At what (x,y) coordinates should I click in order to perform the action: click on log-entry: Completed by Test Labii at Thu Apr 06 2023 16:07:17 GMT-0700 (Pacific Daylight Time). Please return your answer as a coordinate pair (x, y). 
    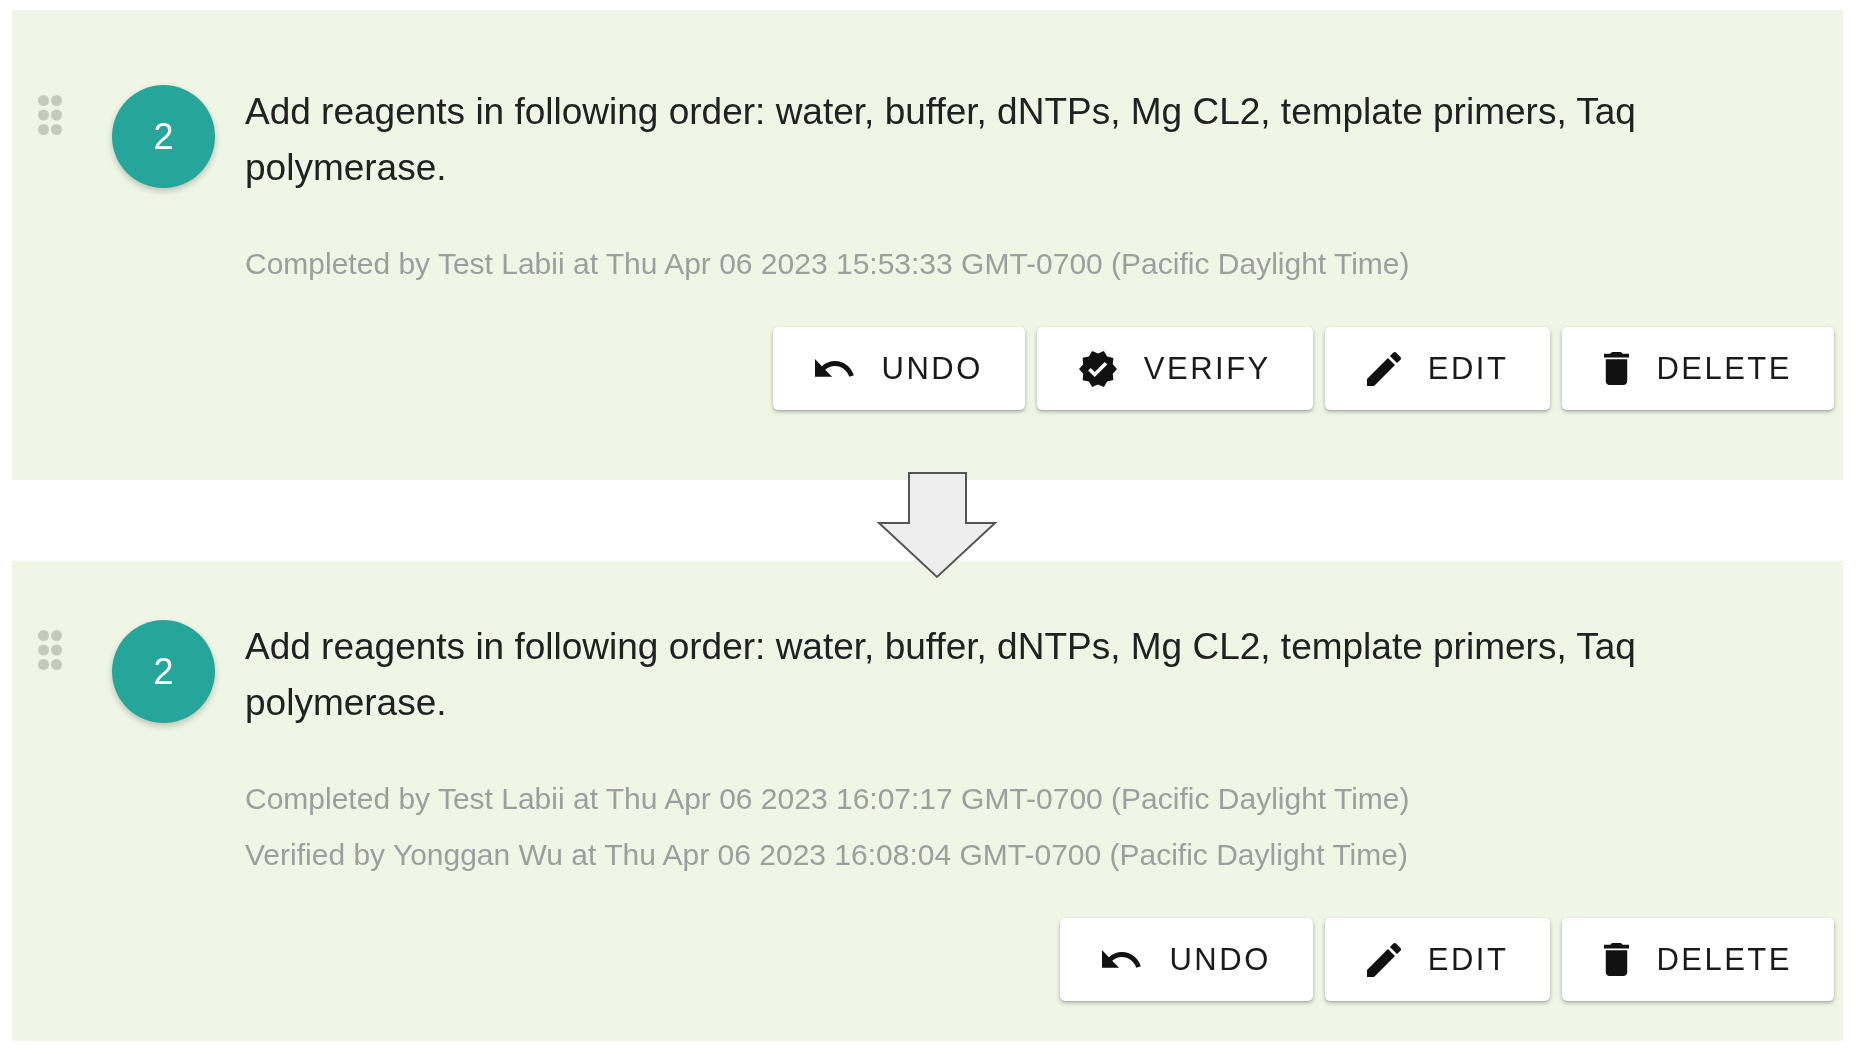
    Looking at the image, I should click on (827, 799).